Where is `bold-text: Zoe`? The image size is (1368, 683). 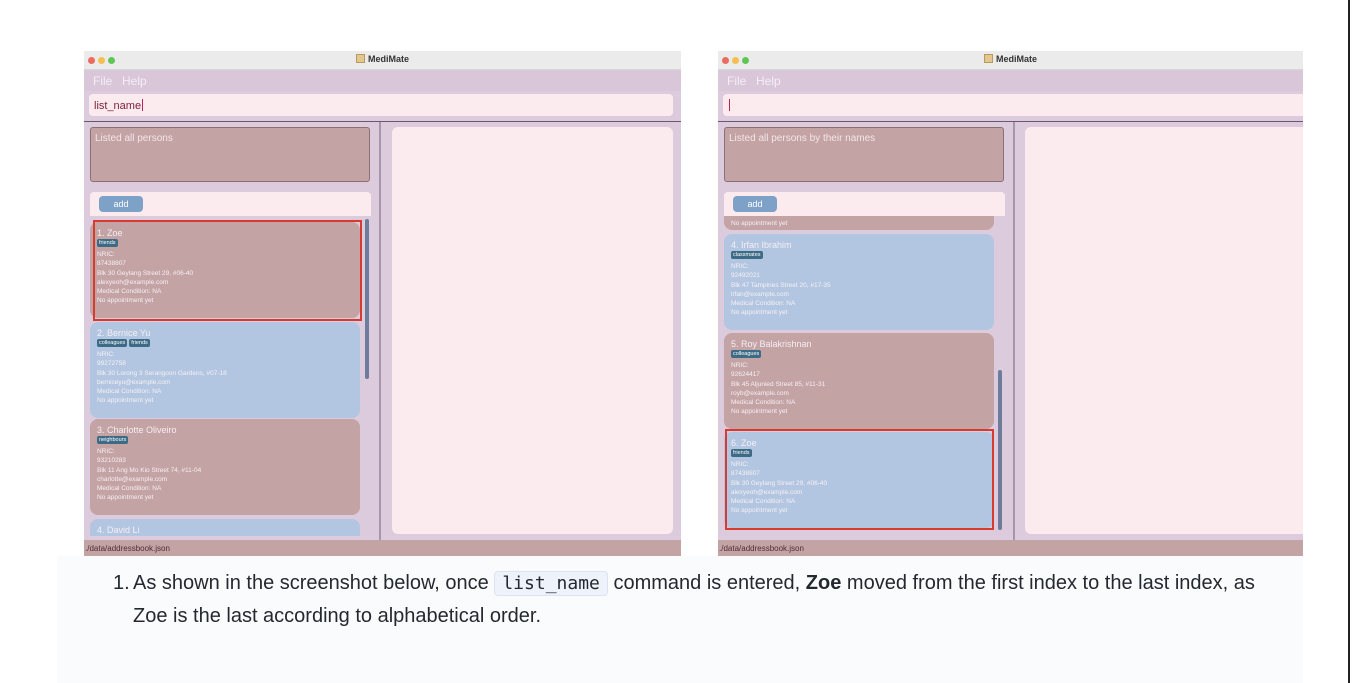 bold-text: Zoe is located at coordinates (823, 583).